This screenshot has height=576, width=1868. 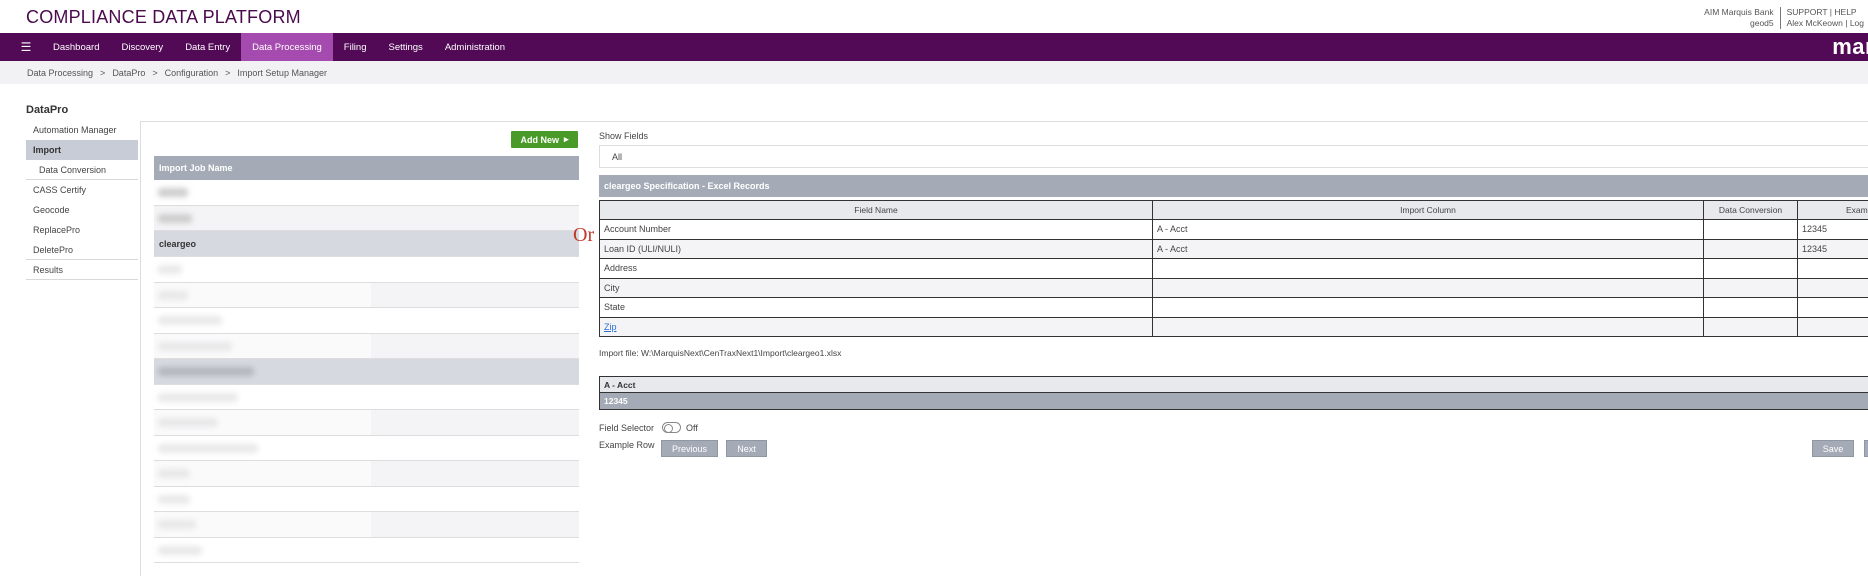 I want to click on table-row: City, so click(x=1233, y=287).